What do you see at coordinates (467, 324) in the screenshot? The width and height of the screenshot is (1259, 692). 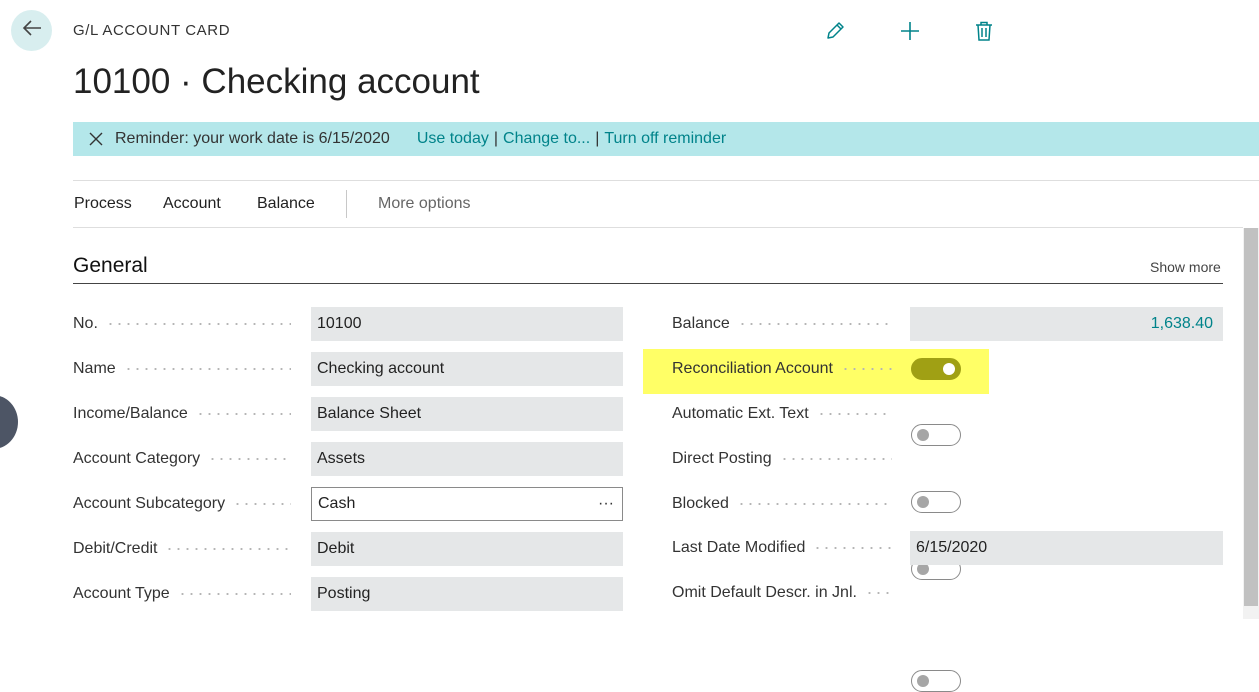 I see `no-field: 10100` at bounding box center [467, 324].